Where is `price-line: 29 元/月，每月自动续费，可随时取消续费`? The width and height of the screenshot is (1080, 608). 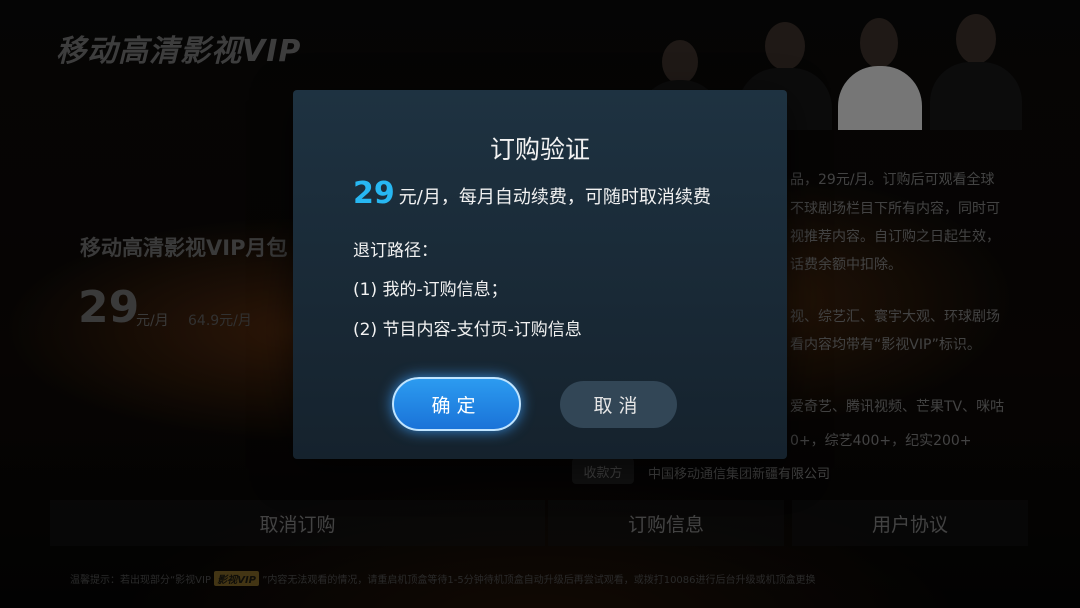
price-line: 29 元/月，每月自动续费，可随时取消续费 is located at coordinates (532, 193).